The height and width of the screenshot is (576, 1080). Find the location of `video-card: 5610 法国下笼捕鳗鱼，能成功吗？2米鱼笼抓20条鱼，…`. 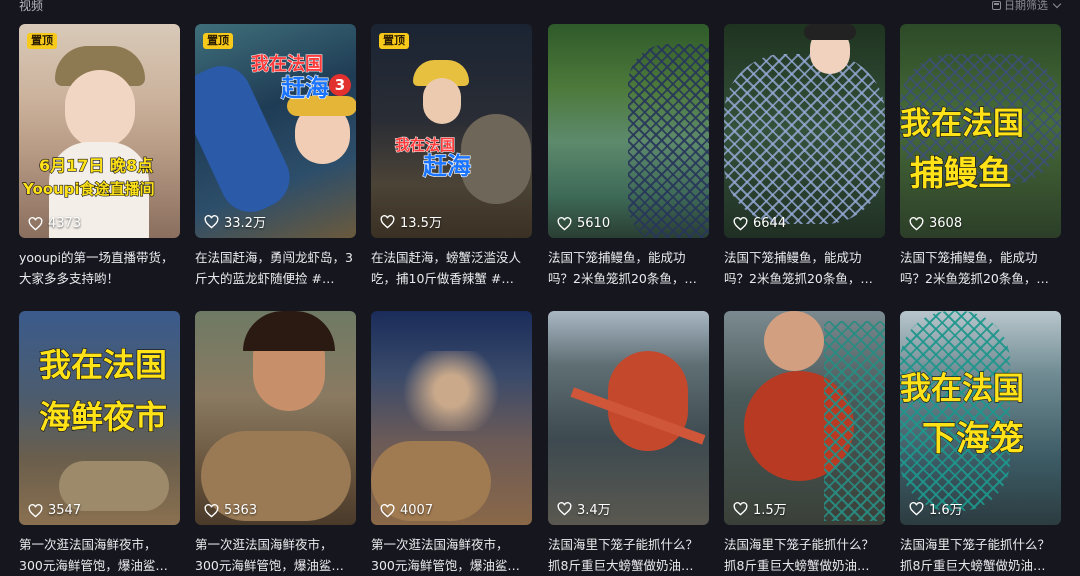

video-card: 5610 法国下笼捕鳗鱼，能成功吗？2米鱼笼抓20条鱼，… is located at coordinates (628, 156).